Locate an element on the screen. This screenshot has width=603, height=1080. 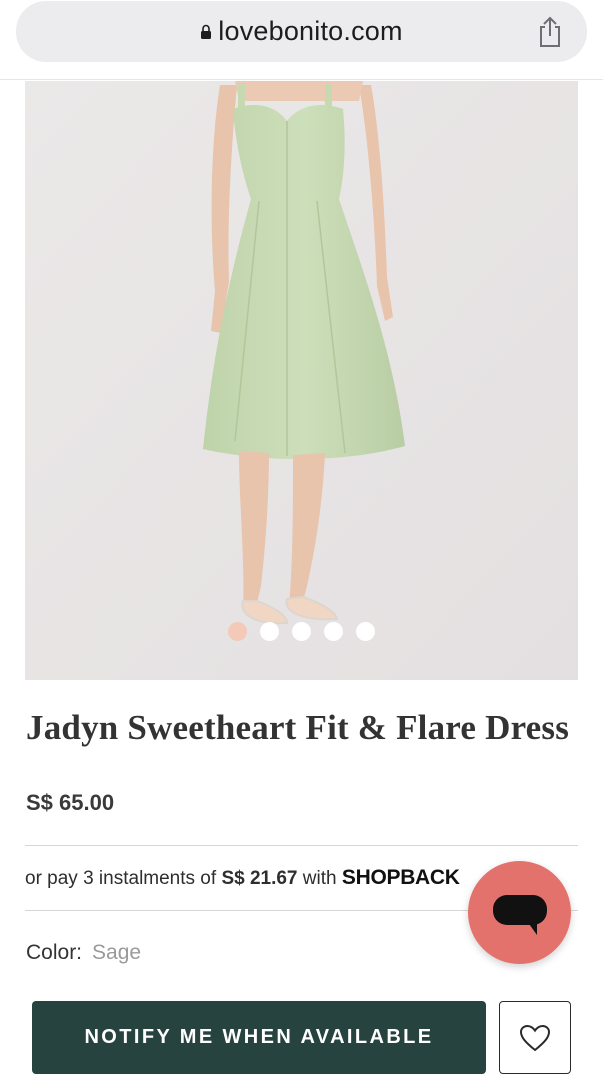
installment-with: with is located at coordinates (319, 878).